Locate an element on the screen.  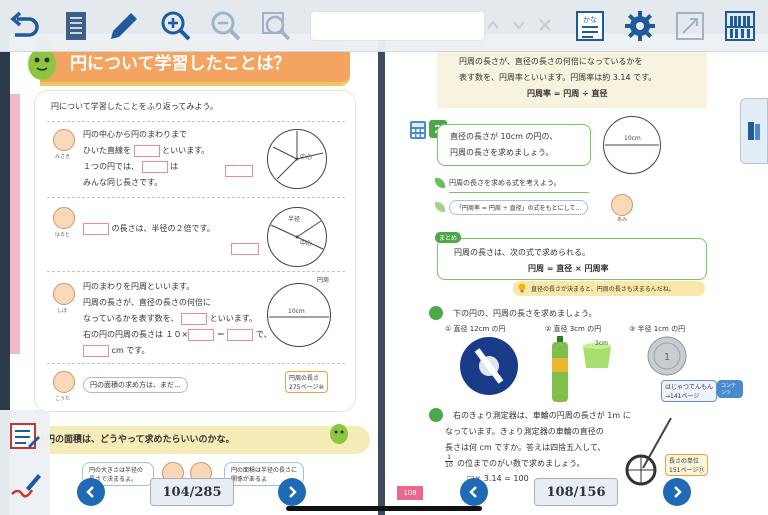
search-input is located at coordinates (397, 26).